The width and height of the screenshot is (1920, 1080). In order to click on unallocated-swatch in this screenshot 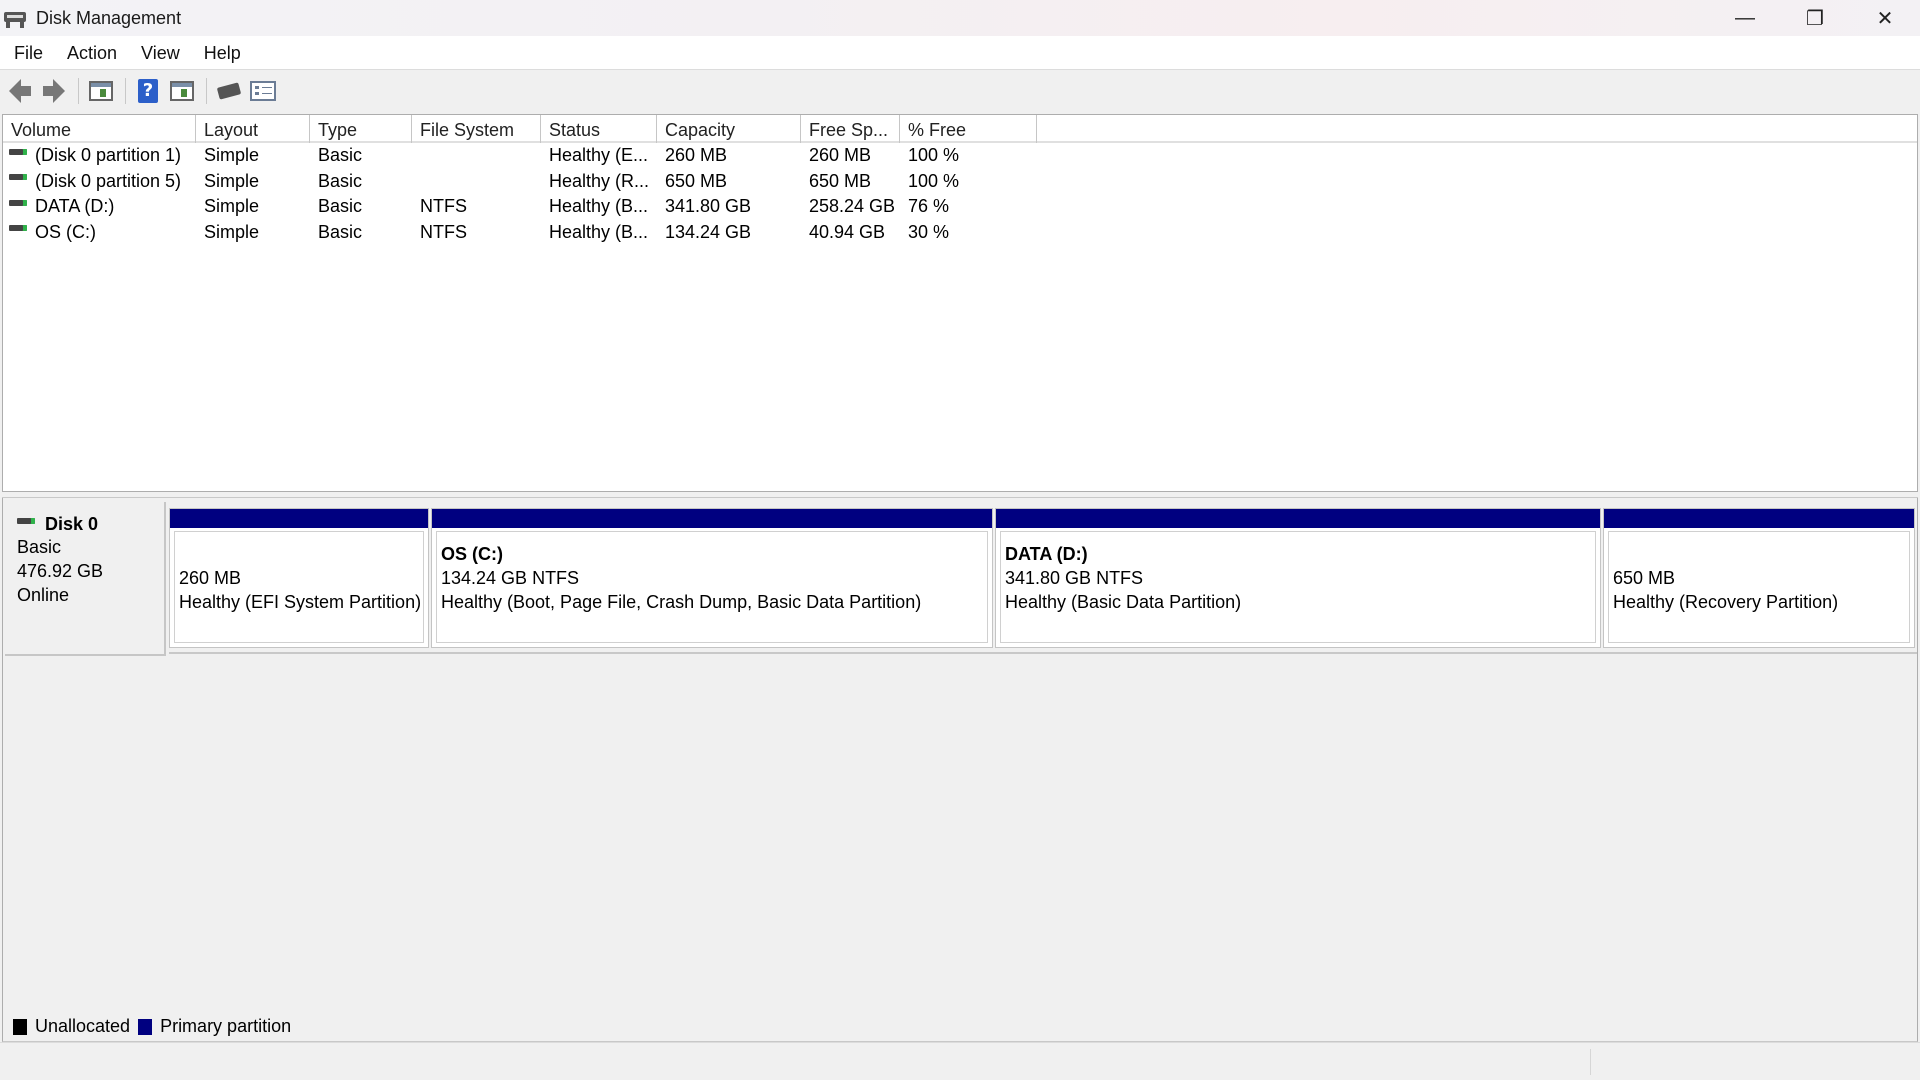, I will do `click(20, 1026)`.